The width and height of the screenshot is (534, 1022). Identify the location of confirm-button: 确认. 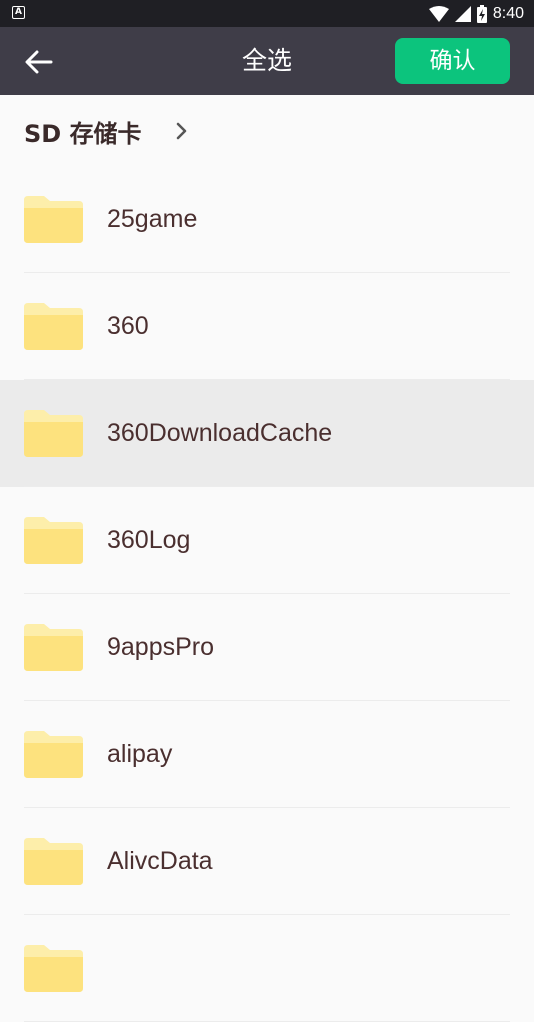
(452, 61).